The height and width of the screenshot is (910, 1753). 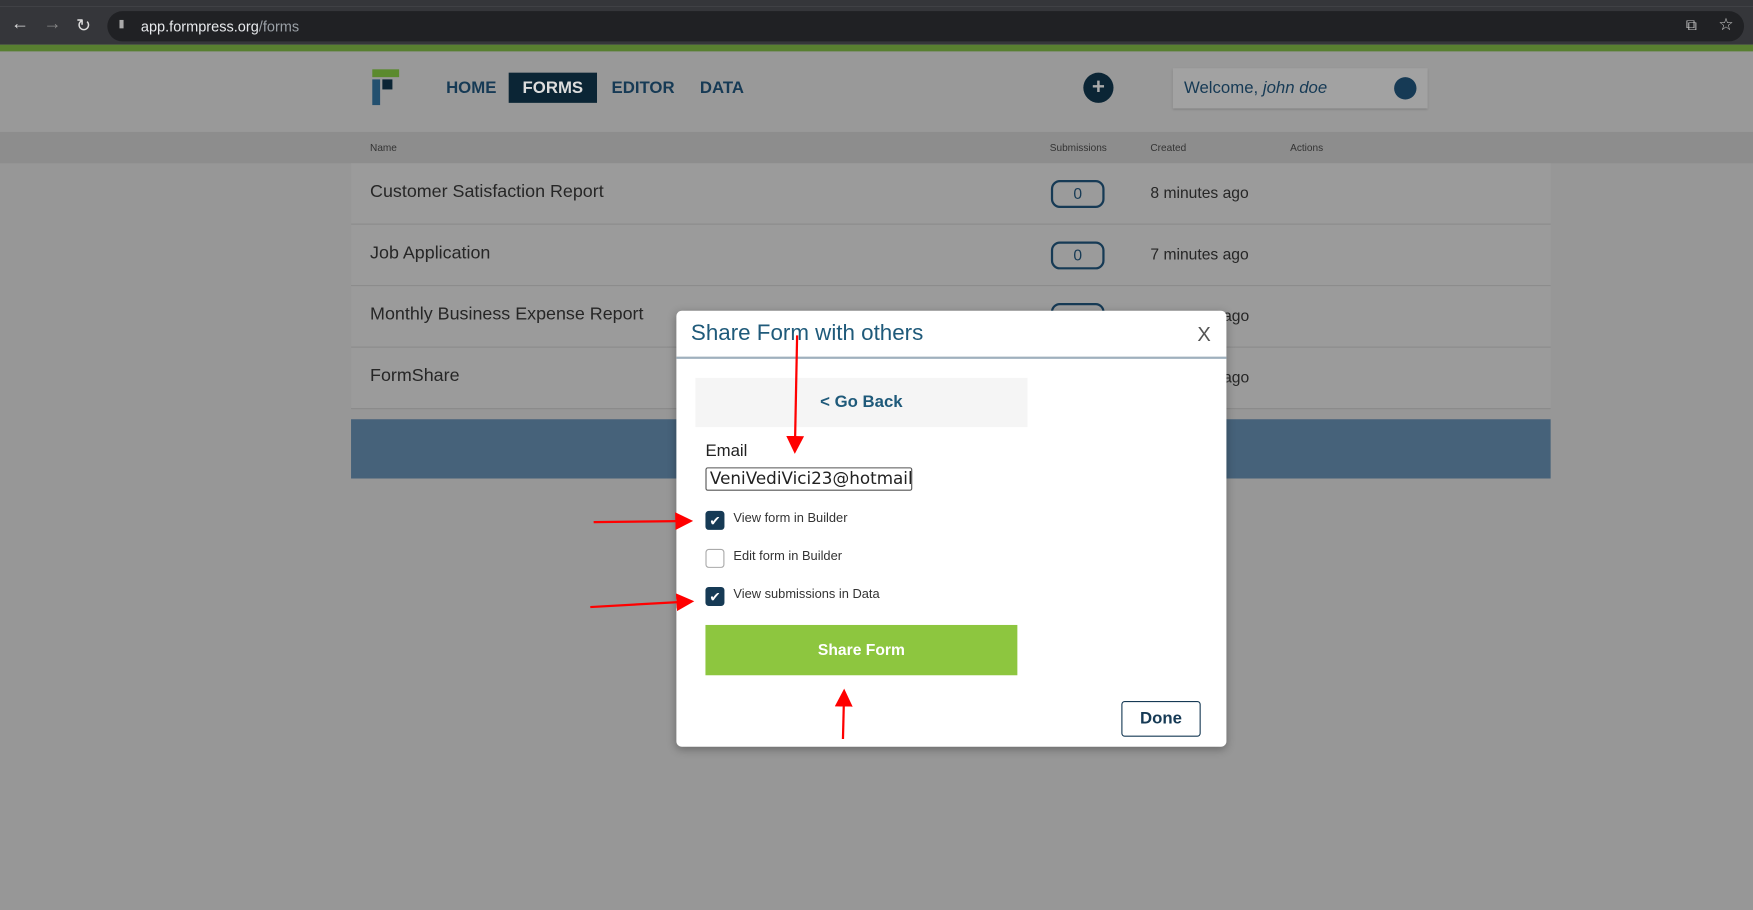 What do you see at coordinates (861, 650) in the screenshot?
I see `share-form-button: Share Form` at bounding box center [861, 650].